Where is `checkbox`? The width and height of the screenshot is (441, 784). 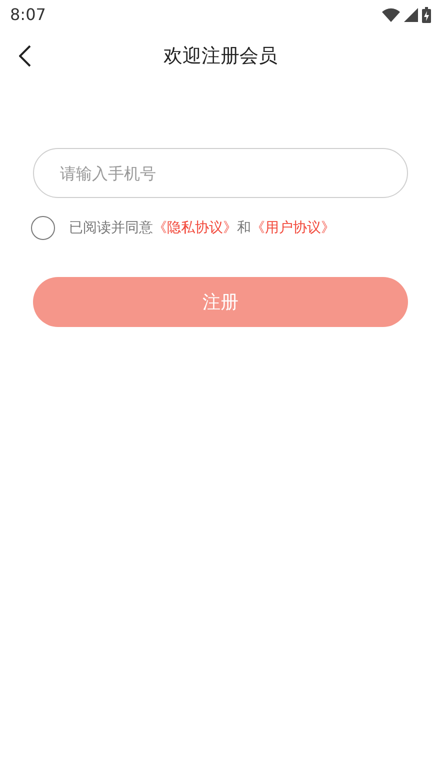
checkbox is located at coordinates (43, 228).